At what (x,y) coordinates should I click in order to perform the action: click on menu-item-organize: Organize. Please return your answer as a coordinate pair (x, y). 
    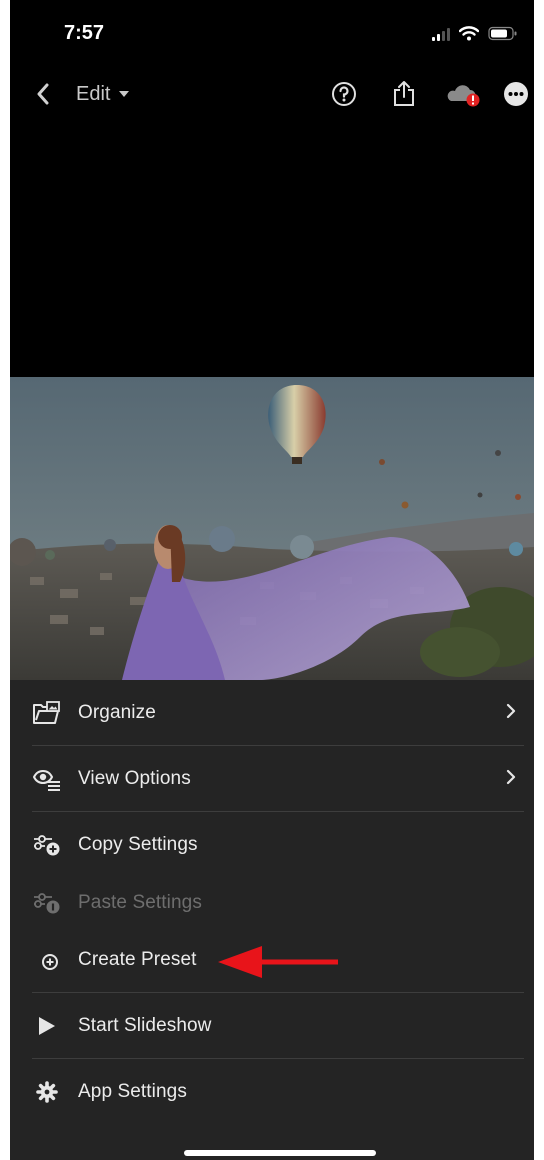
    Looking at the image, I should click on (278, 713).